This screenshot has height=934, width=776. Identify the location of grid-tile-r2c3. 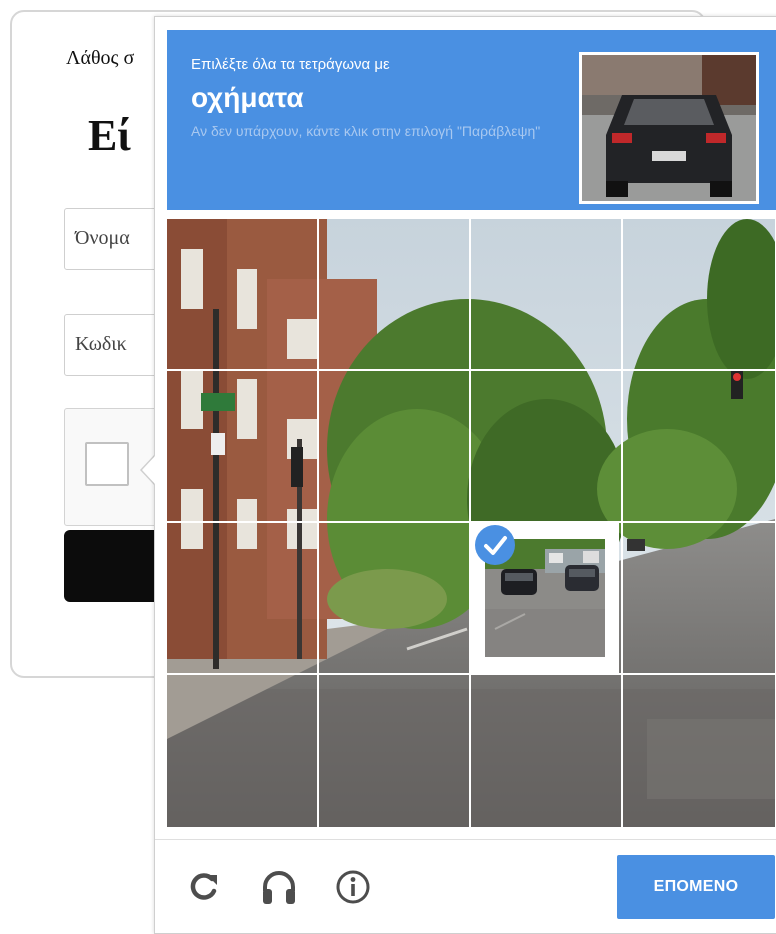
(546, 446).